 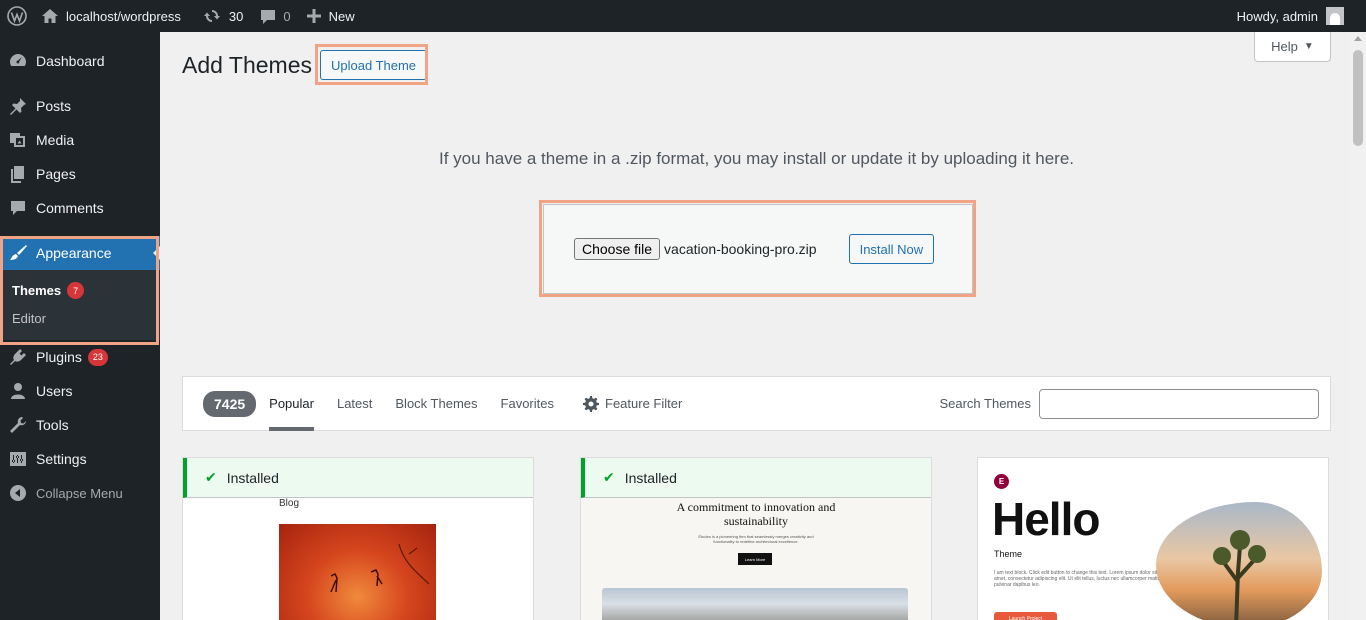 What do you see at coordinates (18, 391) in the screenshot?
I see `users-icon` at bounding box center [18, 391].